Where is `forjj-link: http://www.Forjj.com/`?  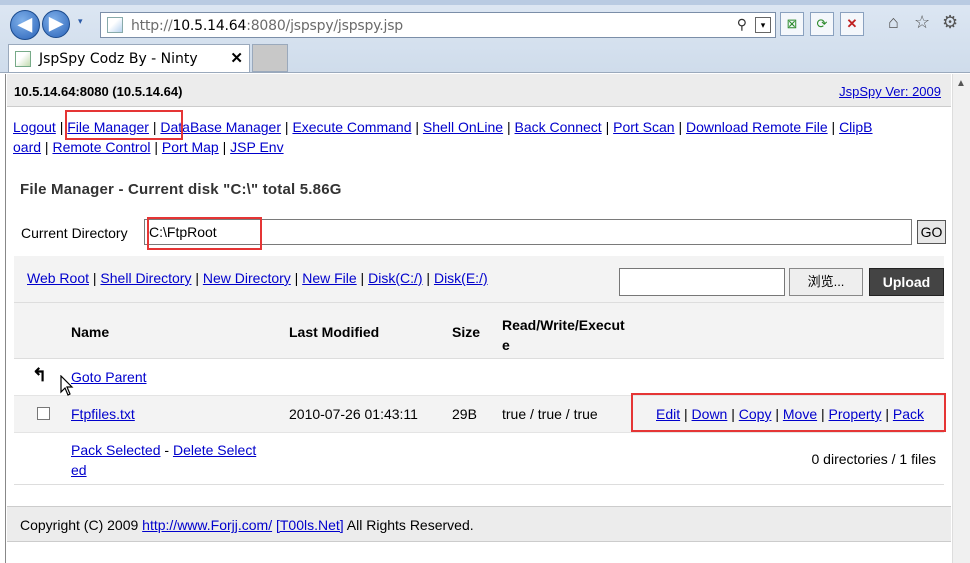 forjj-link: http://www.Forjj.com/ is located at coordinates (207, 525).